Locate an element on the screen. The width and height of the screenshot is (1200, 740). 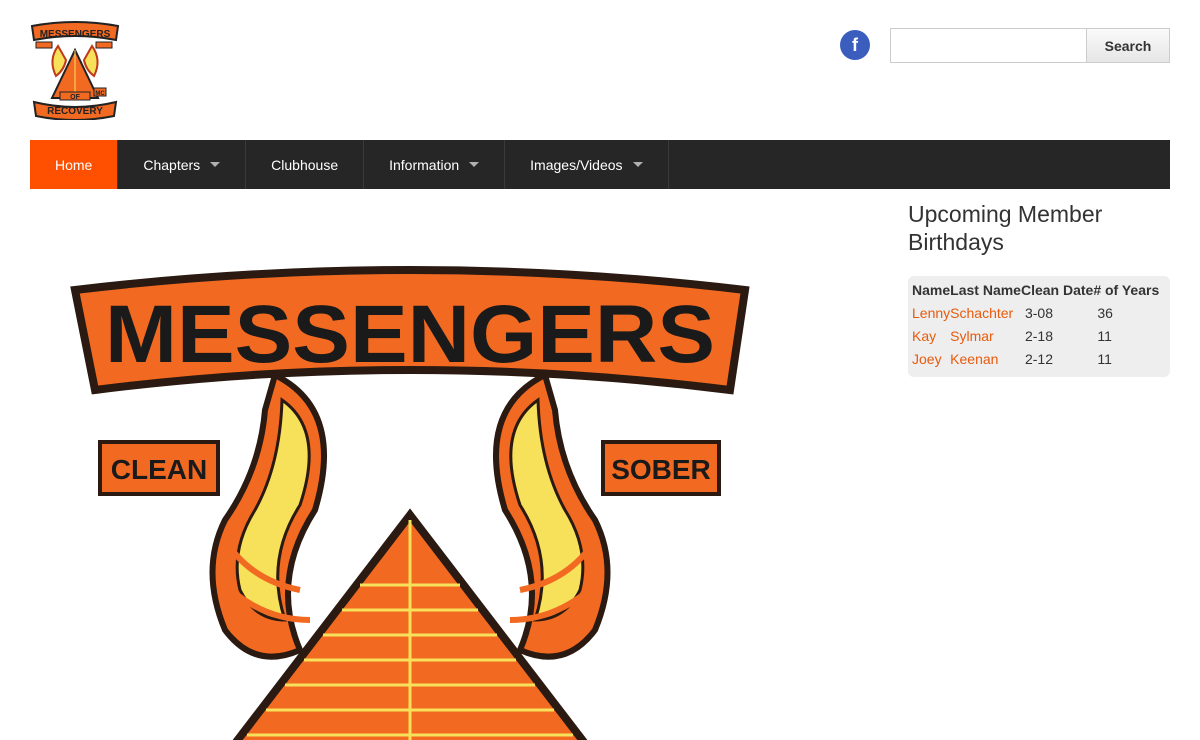
clean-date: 3-08 is located at coordinates (1038, 313).